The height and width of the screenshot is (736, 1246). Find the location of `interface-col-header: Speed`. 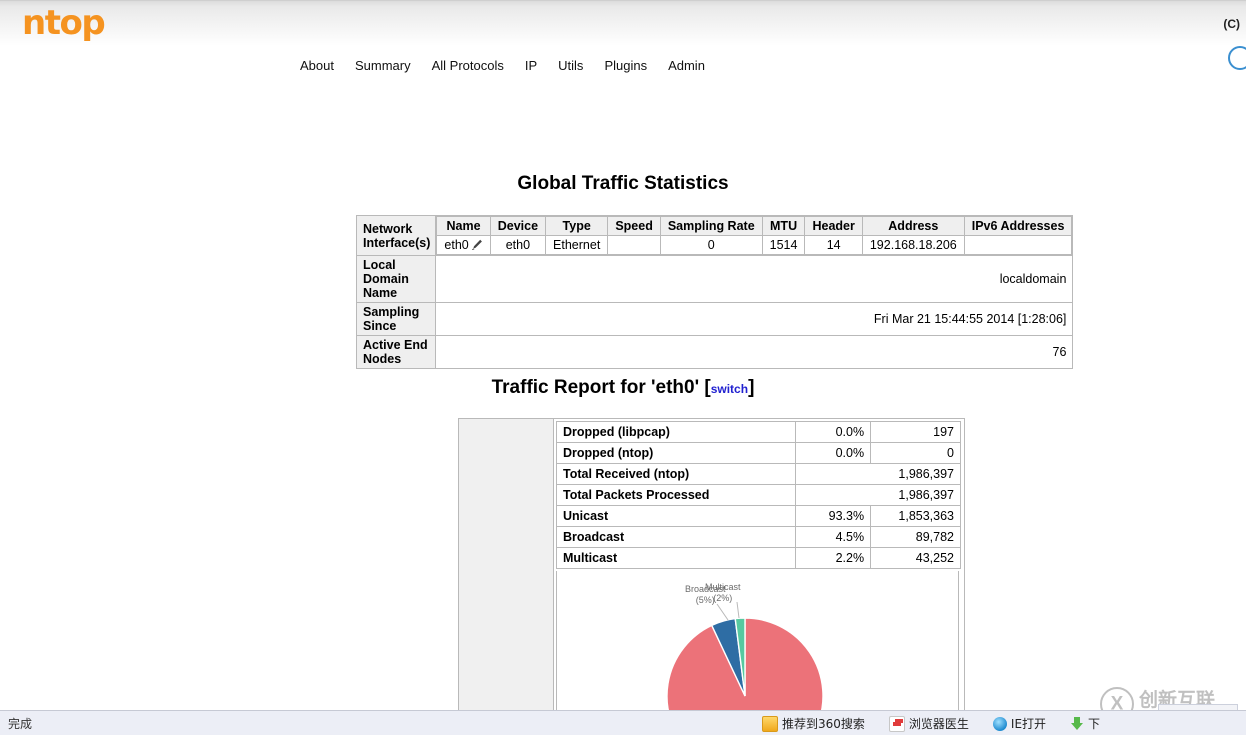

interface-col-header: Speed is located at coordinates (634, 226).